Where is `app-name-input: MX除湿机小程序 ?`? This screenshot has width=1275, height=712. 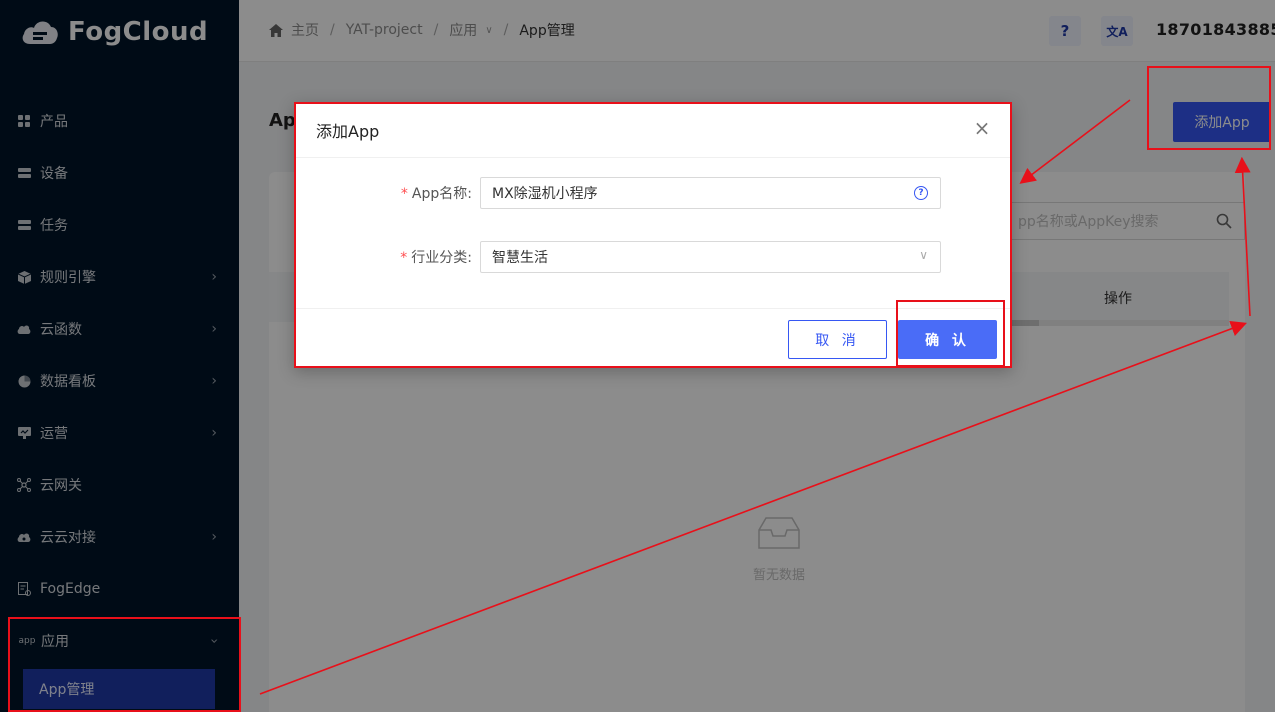 app-name-input: MX除湿机小程序 ? is located at coordinates (710, 193).